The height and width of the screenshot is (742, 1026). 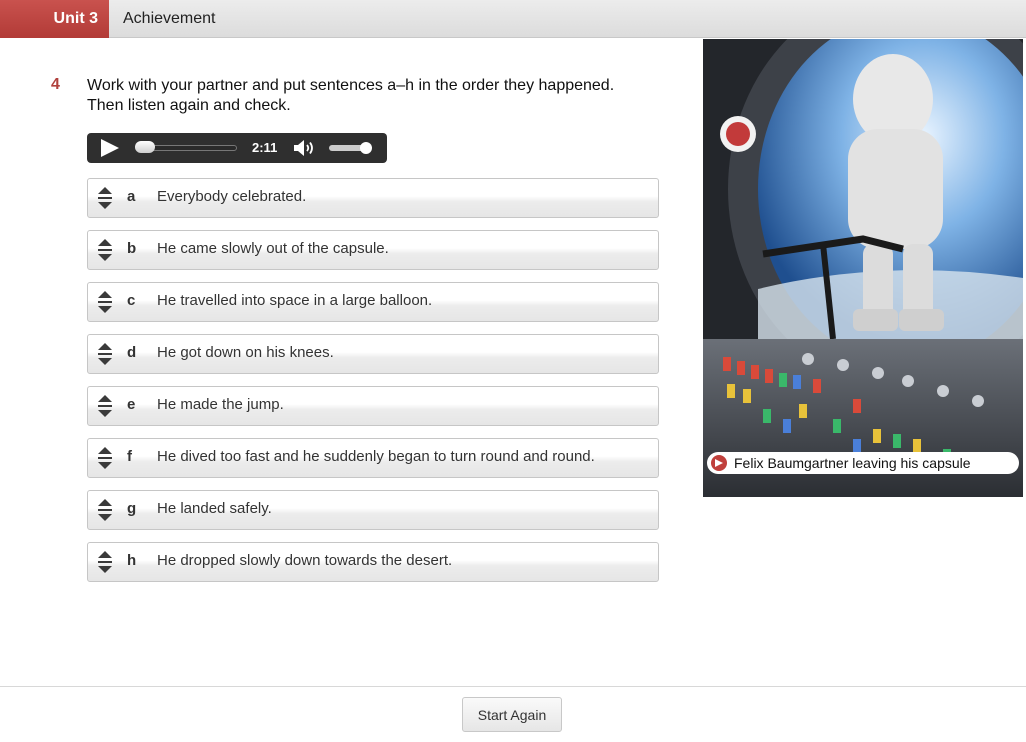 What do you see at coordinates (220, 404) in the screenshot?
I see `sentence-text: He made the jump.` at bounding box center [220, 404].